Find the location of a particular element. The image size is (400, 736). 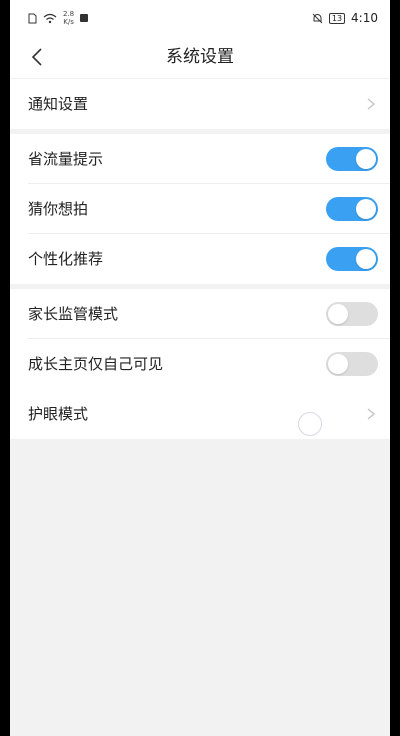

growth-page-private-label: 成长主页仅自己可见 is located at coordinates (96, 364).